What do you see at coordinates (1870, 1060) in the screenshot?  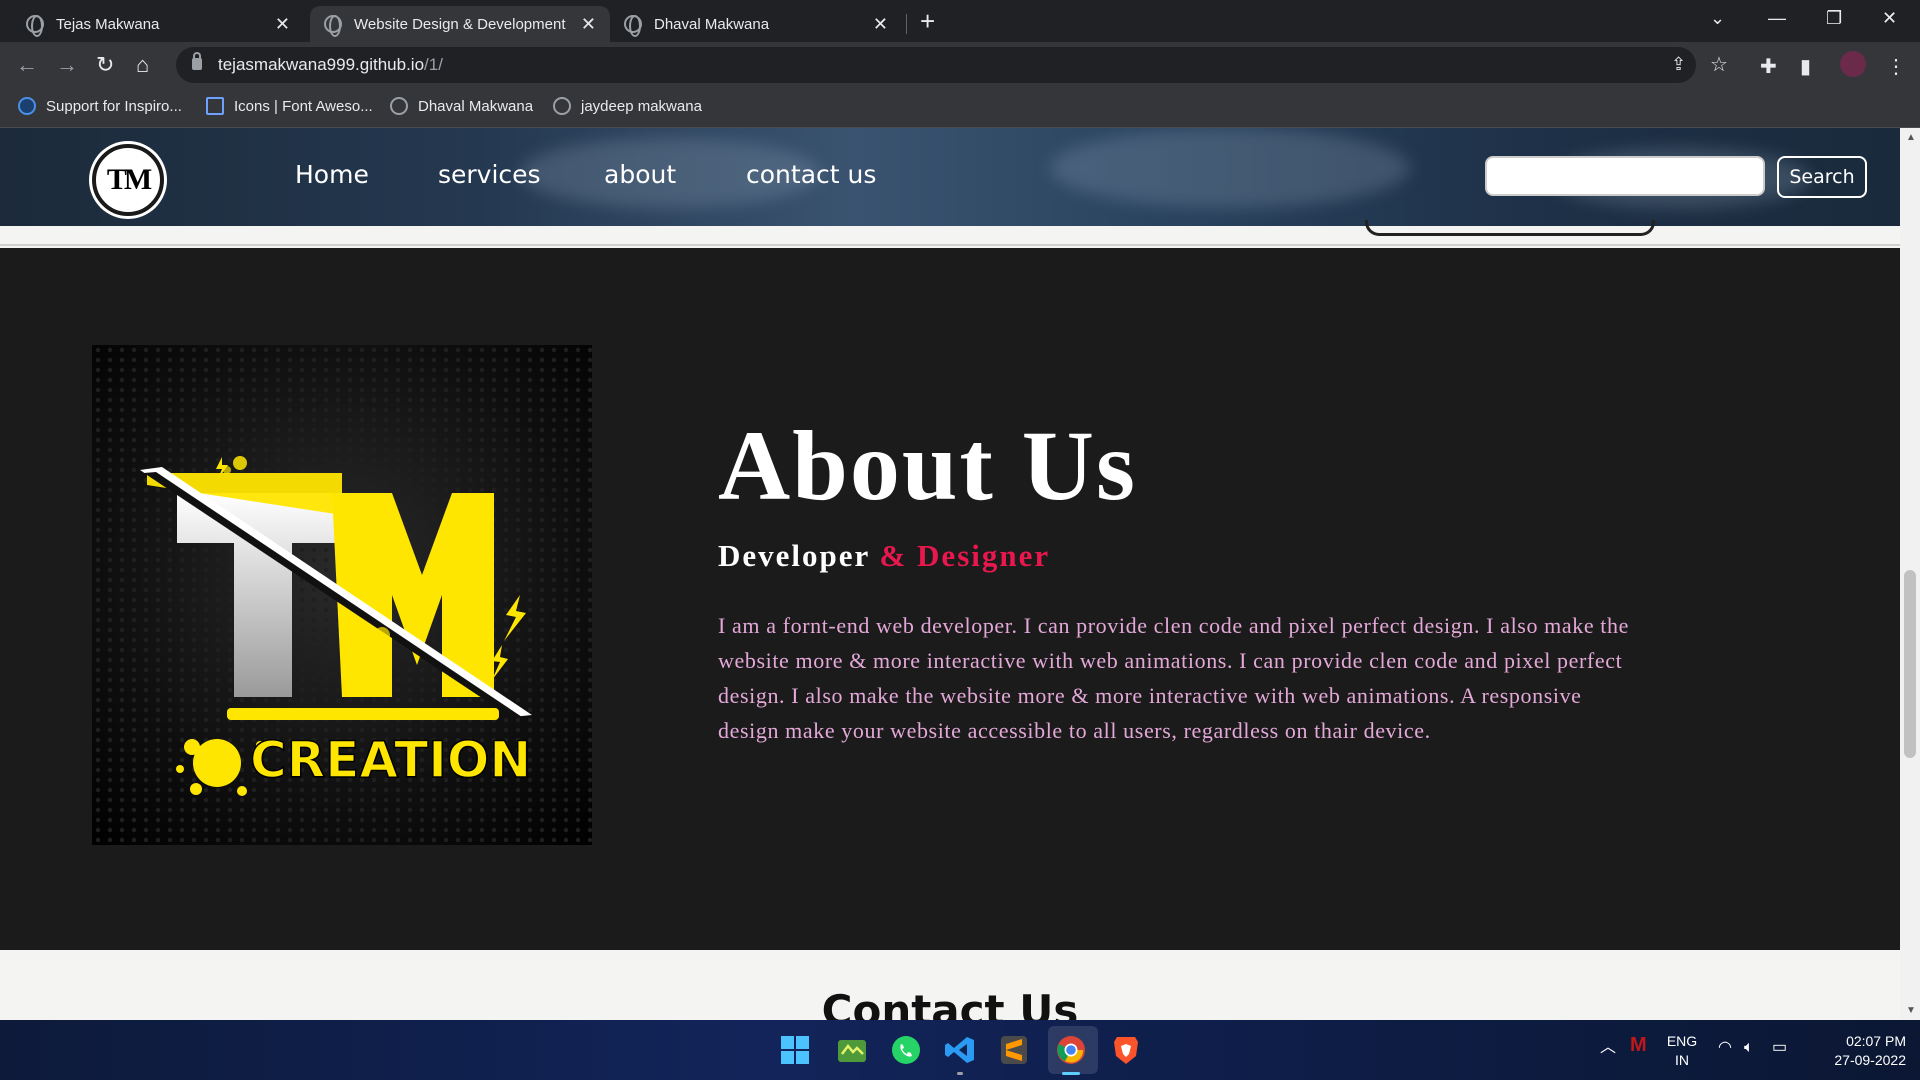 I see `clock-date: 27-09-2022` at bounding box center [1870, 1060].